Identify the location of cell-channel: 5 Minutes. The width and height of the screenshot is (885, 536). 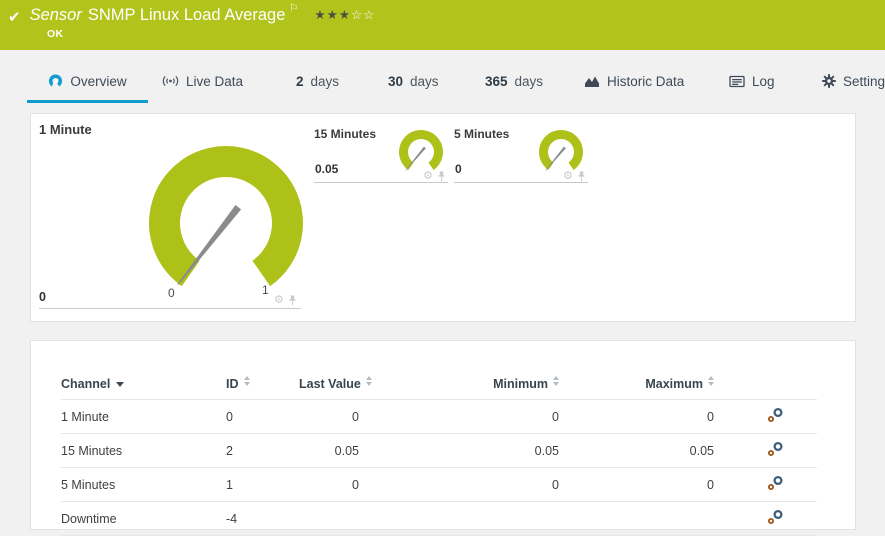
(143, 484).